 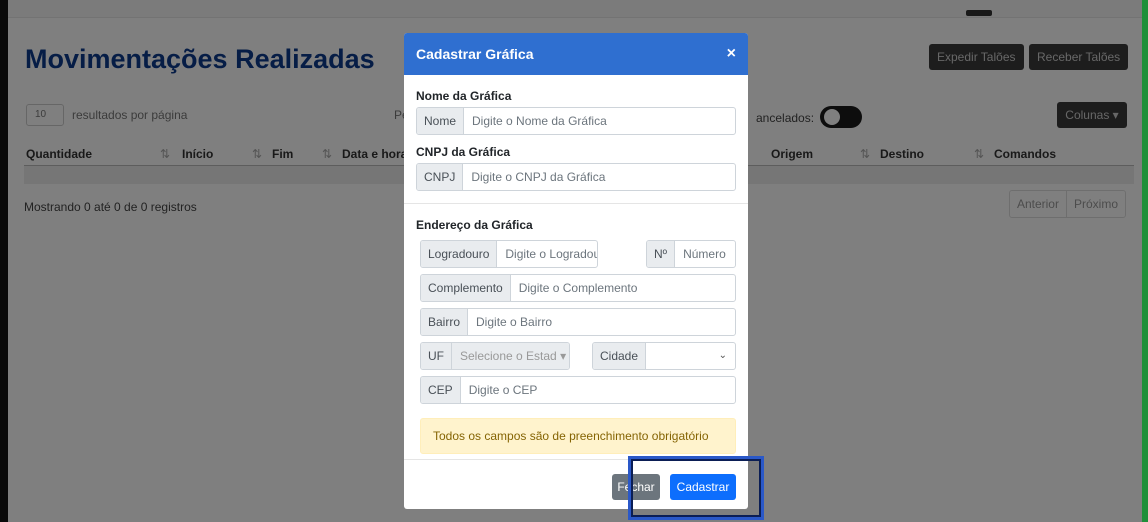 I want to click on modal-title: Cadastrar Gráfica, so click(x=475, y=54).